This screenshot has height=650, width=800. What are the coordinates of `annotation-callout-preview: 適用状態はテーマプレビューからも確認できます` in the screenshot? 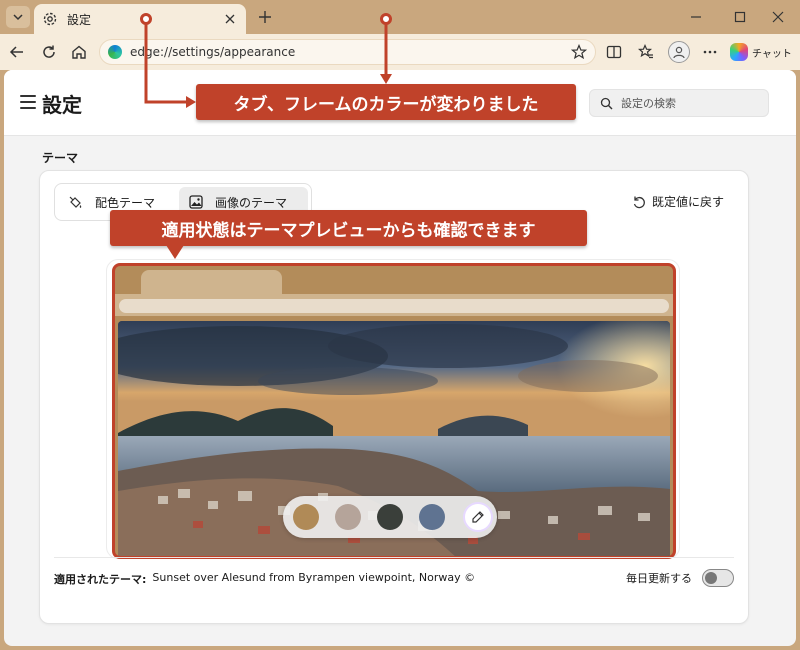 It's located at (348, 228).